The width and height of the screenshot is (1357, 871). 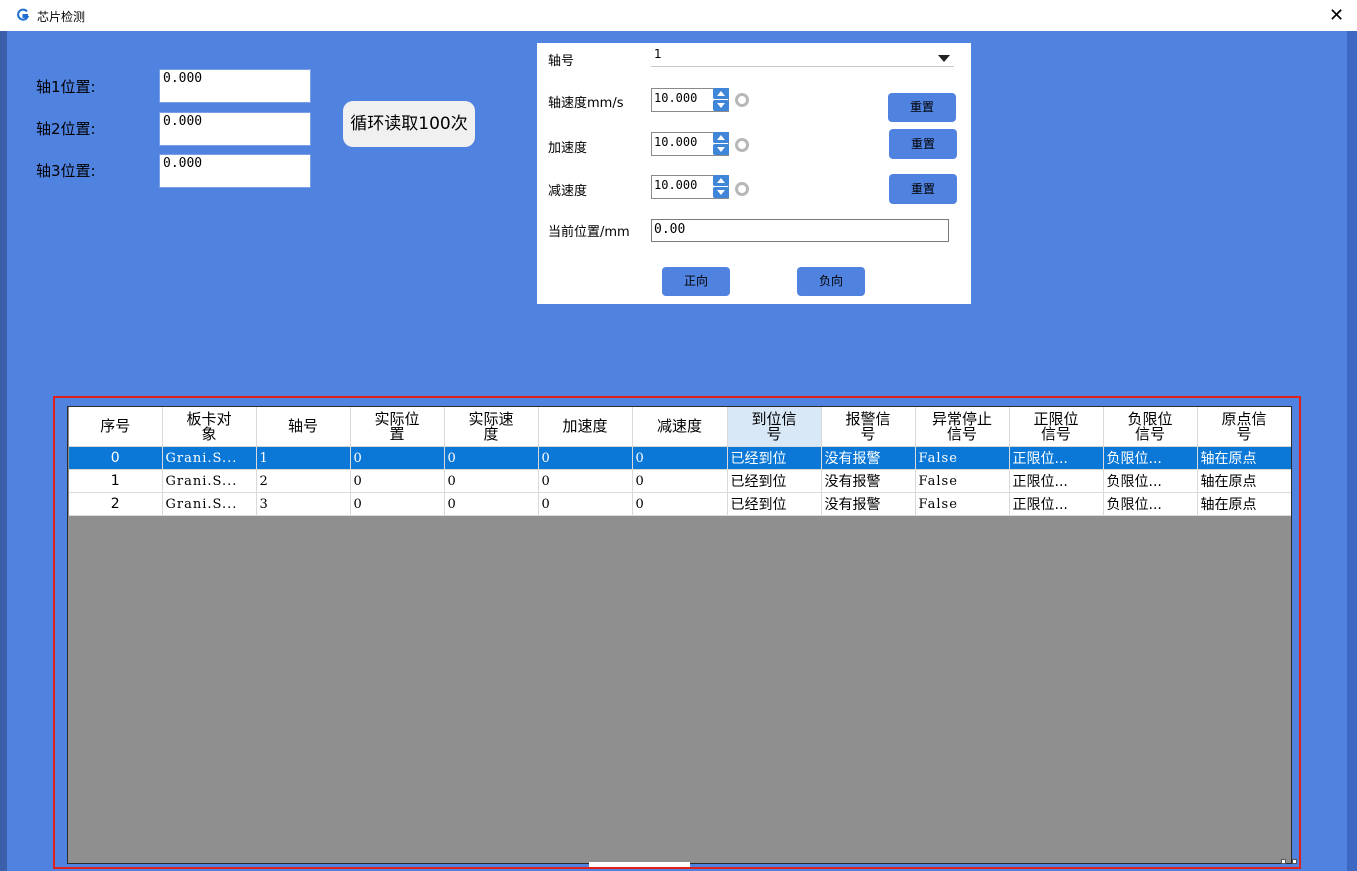 What do you see at coordinates (235, 86) in the screenshot?
I see `axis1-position-field: 0.000` at bounding box center [235, 86].